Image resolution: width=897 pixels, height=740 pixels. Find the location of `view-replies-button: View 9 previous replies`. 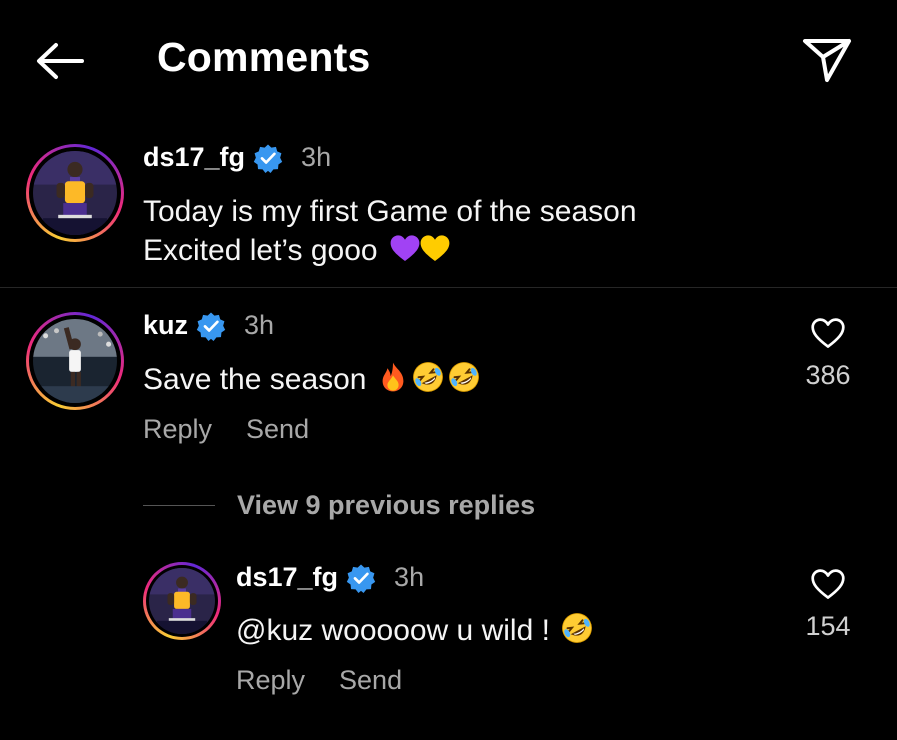

view-replies-button: View 9 previous replies is located at coordinates (339, 505).